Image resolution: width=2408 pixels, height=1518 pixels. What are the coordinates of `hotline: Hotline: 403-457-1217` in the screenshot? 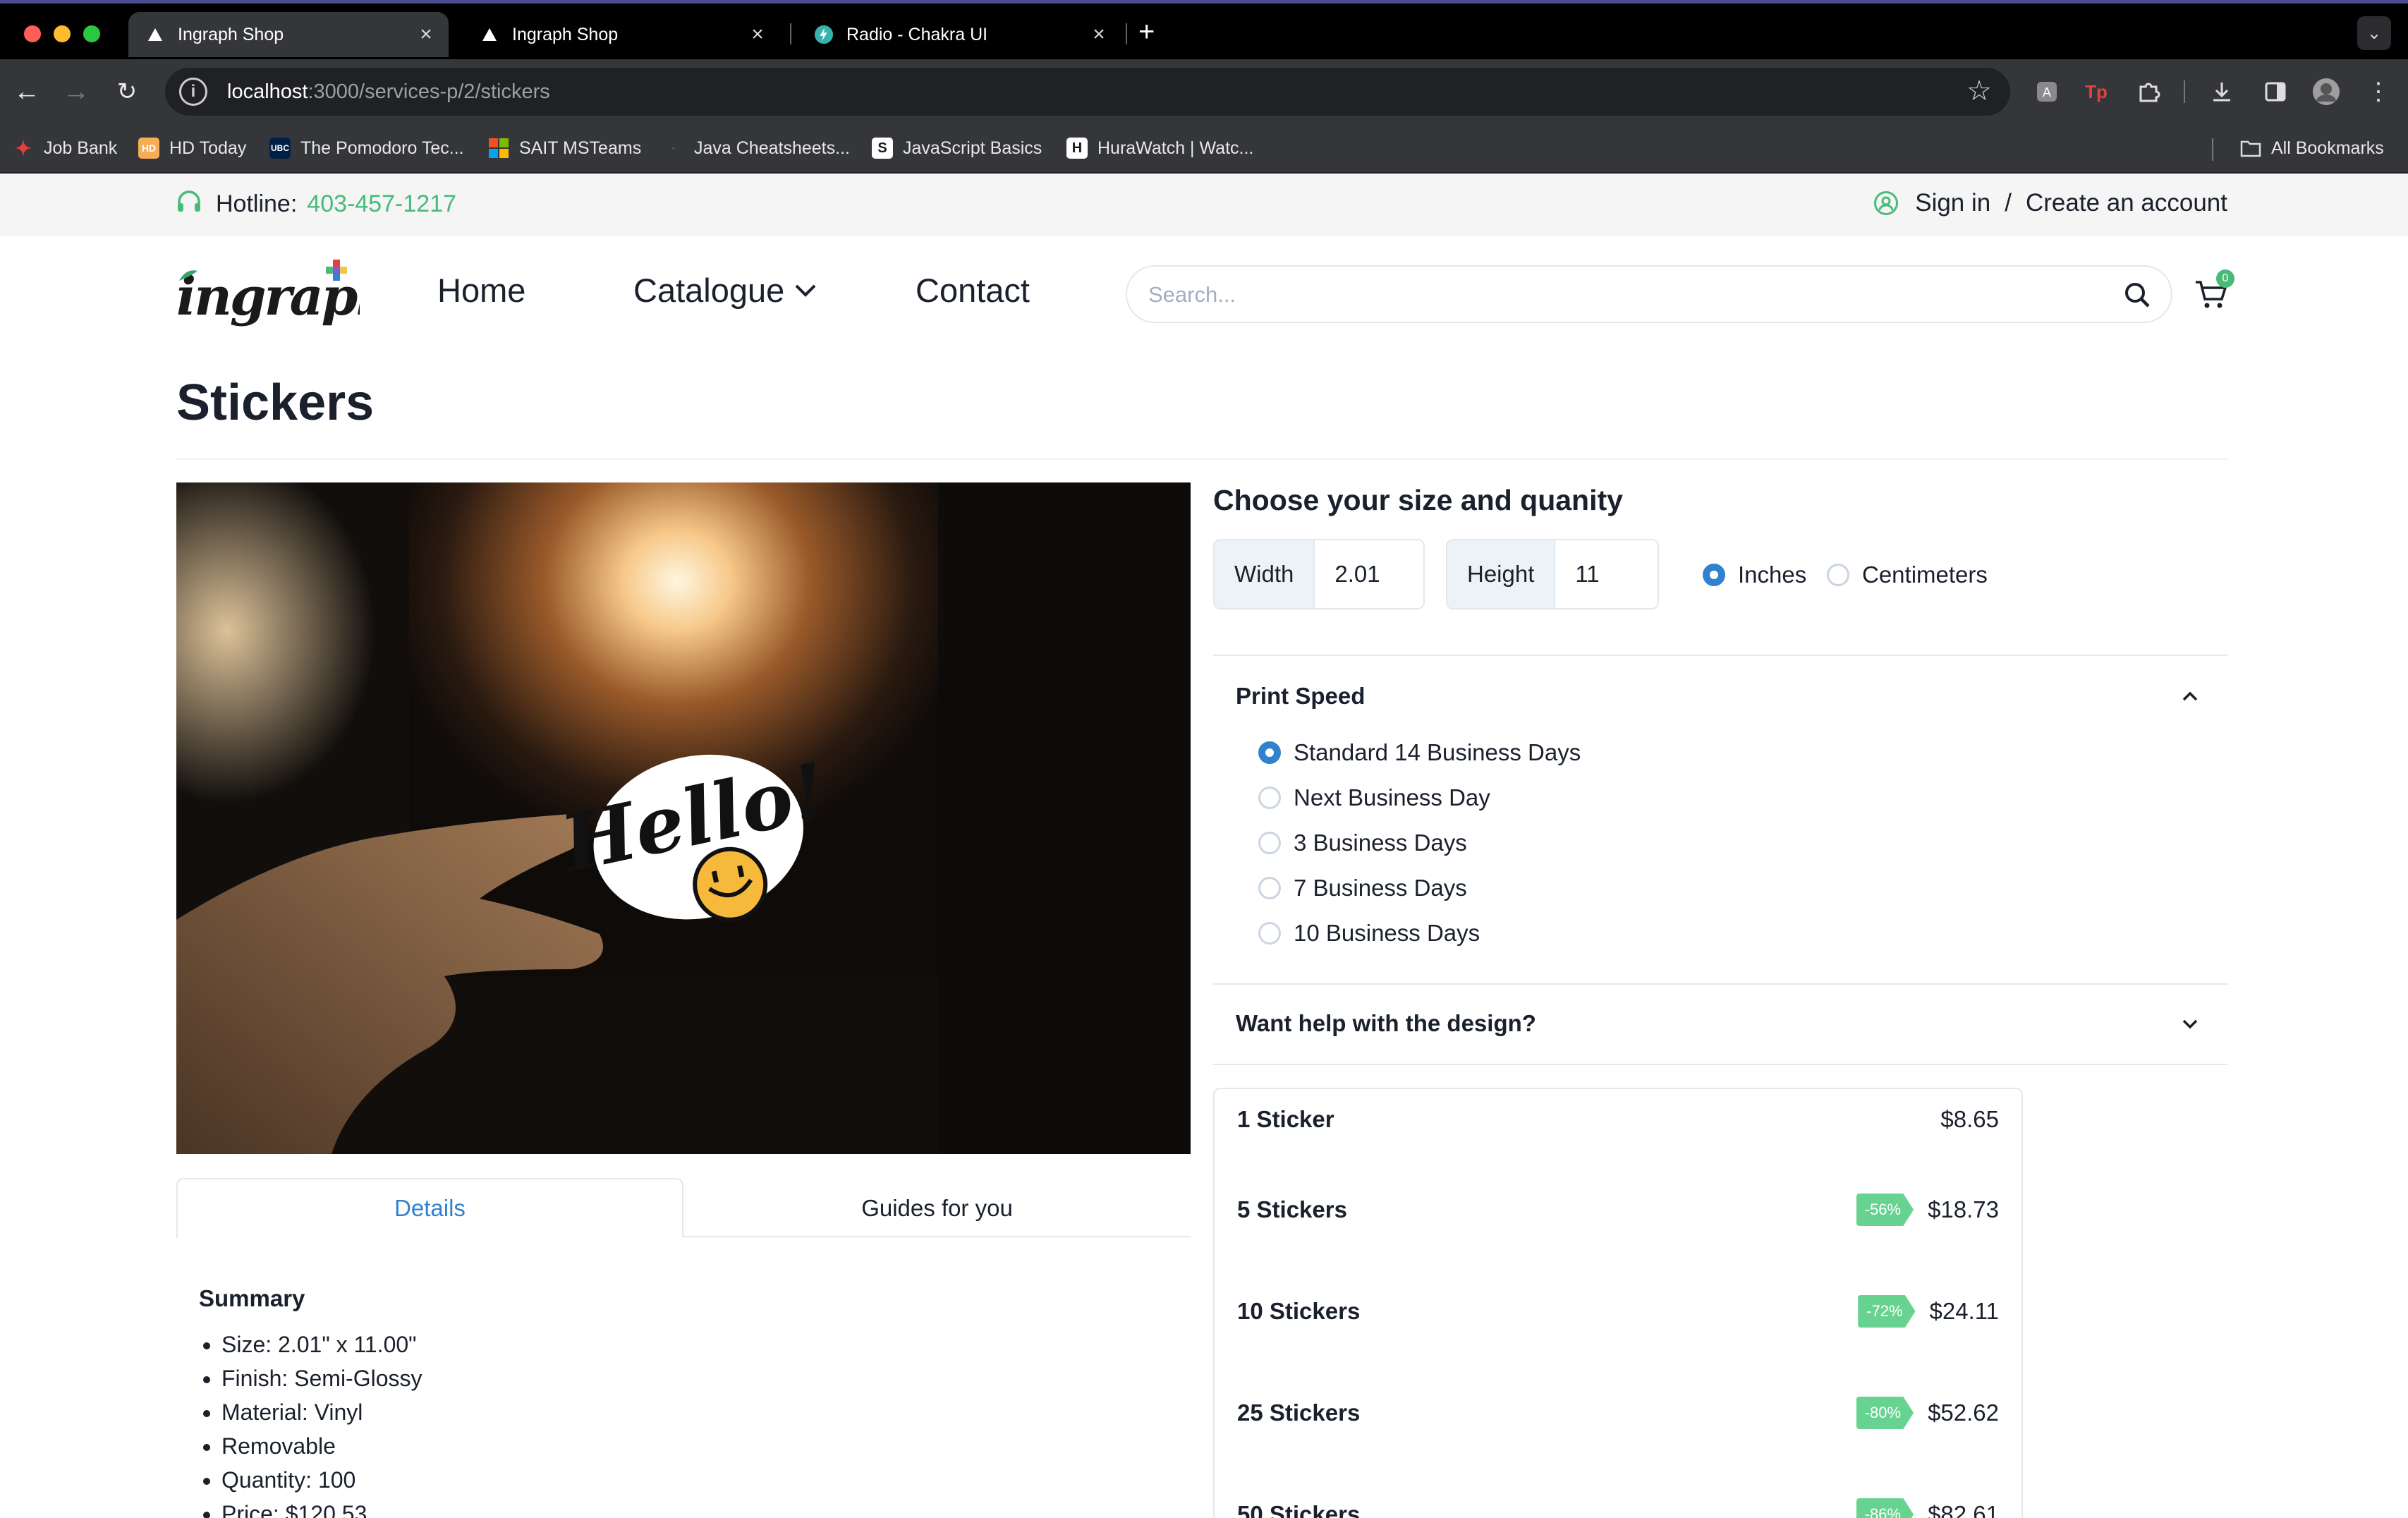 It's located at (316, 204).